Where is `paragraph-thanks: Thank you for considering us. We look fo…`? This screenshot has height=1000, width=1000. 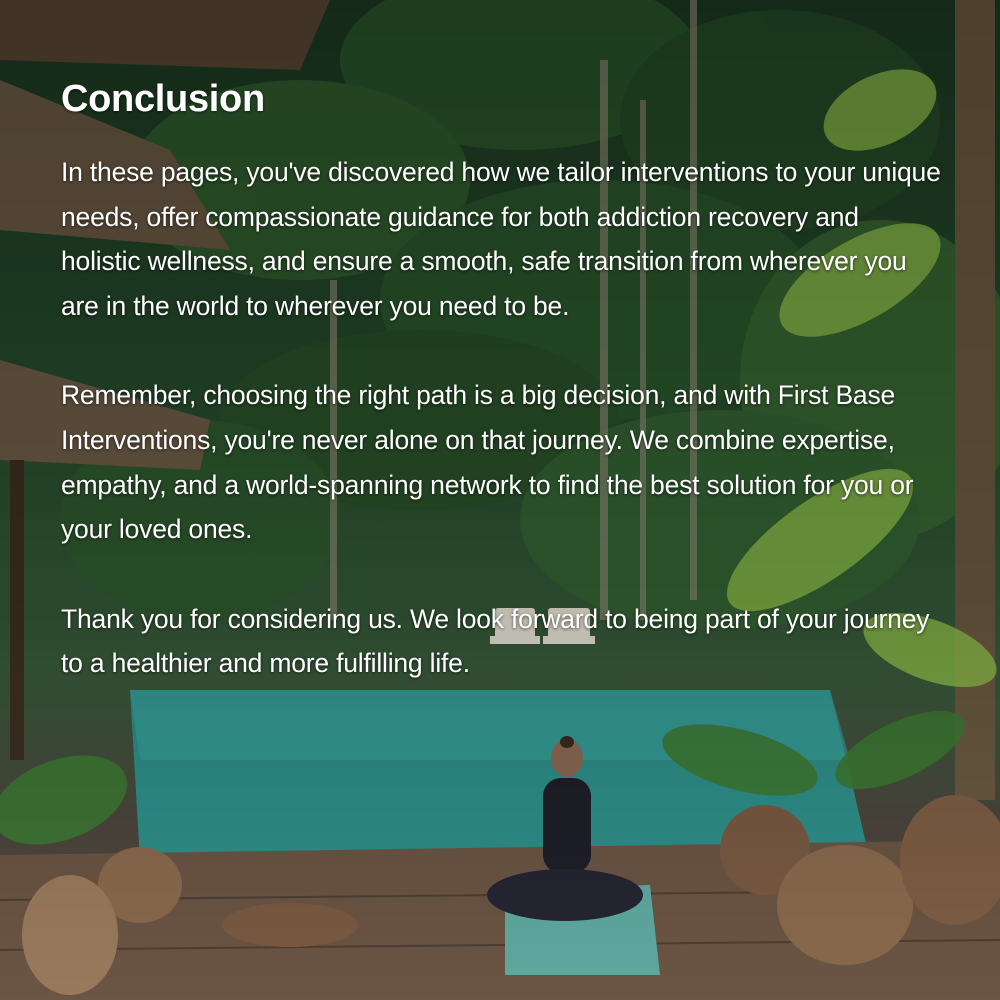
paragraph-thanks: Thank you for considering us. We look fo… is located at coordinates (495, 641).